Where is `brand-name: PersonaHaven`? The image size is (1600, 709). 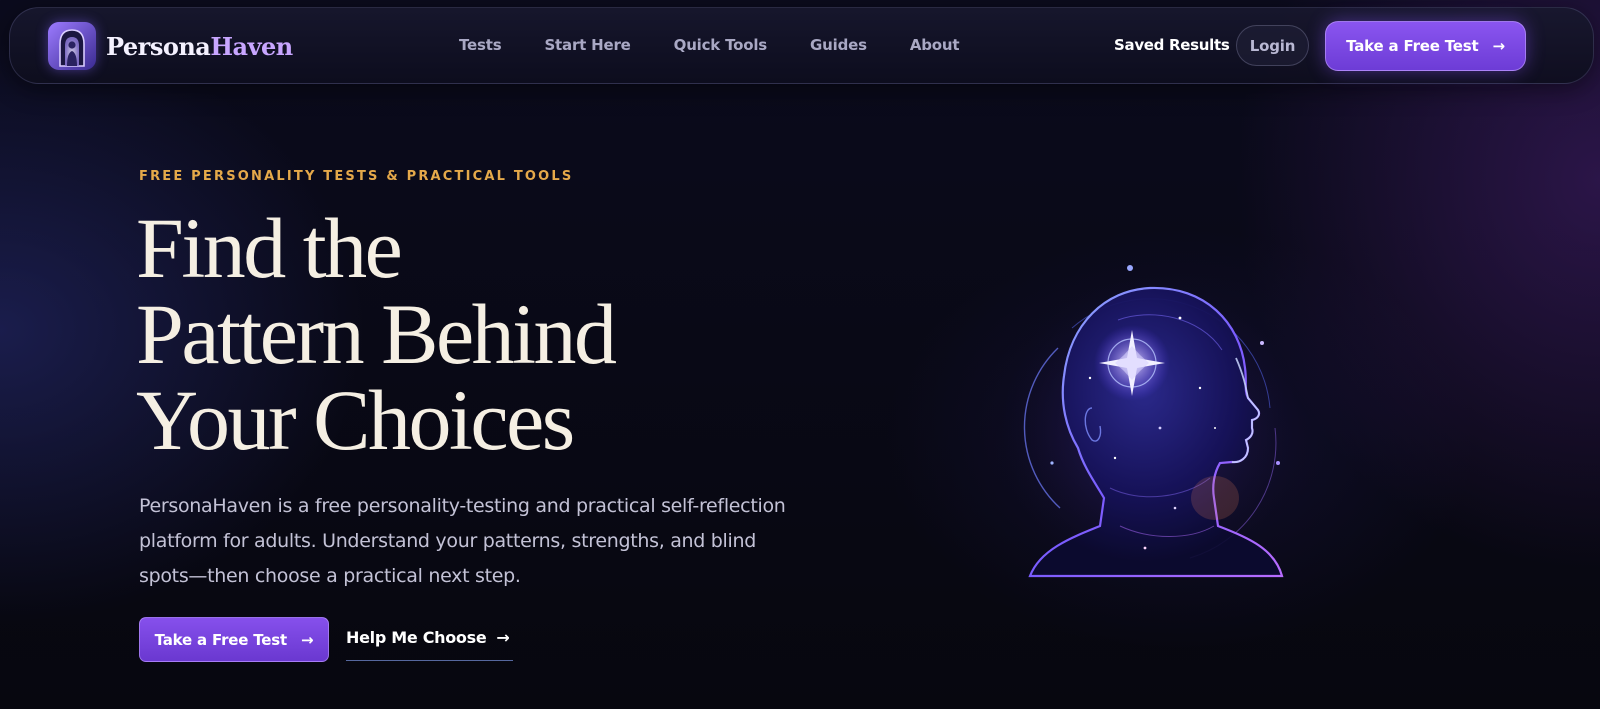 brand-name: PersonaHaven is located at coordinates (199, 46).